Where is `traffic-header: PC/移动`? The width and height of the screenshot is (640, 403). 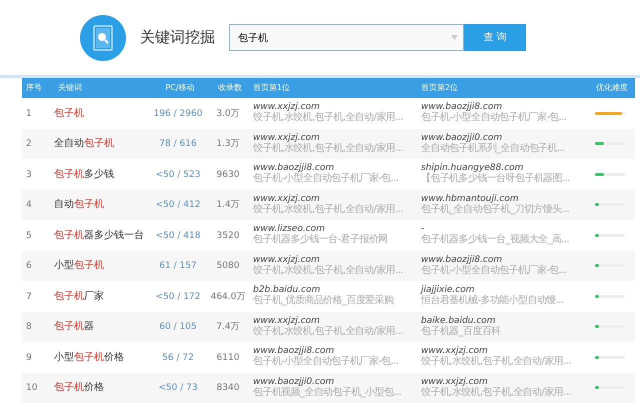
traffic-header: PC/移动 is located at coordinates (180, 87).